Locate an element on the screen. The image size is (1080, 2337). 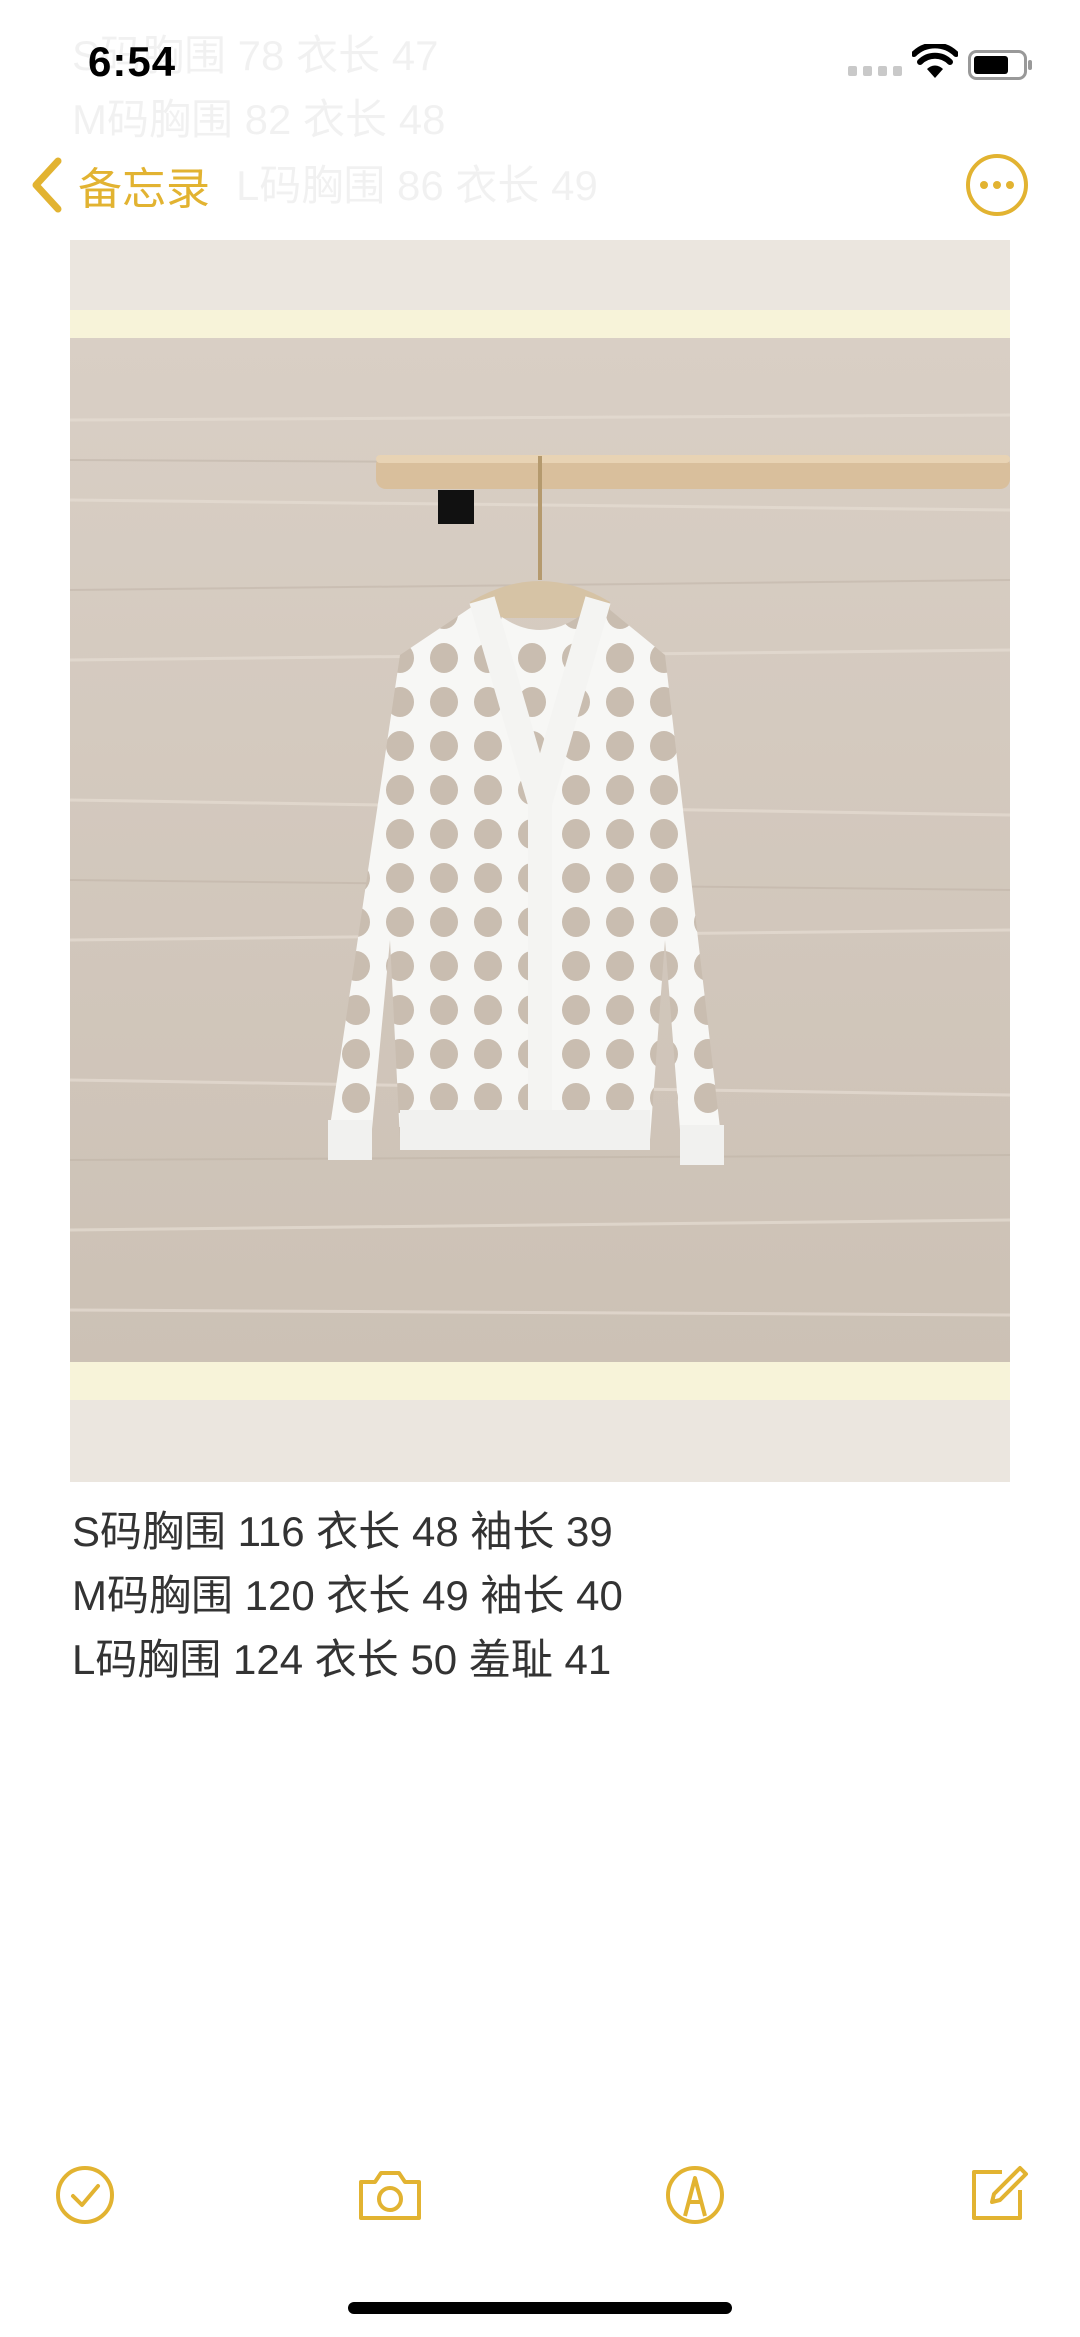
wifi-icon is located at coordinates (935, 61).